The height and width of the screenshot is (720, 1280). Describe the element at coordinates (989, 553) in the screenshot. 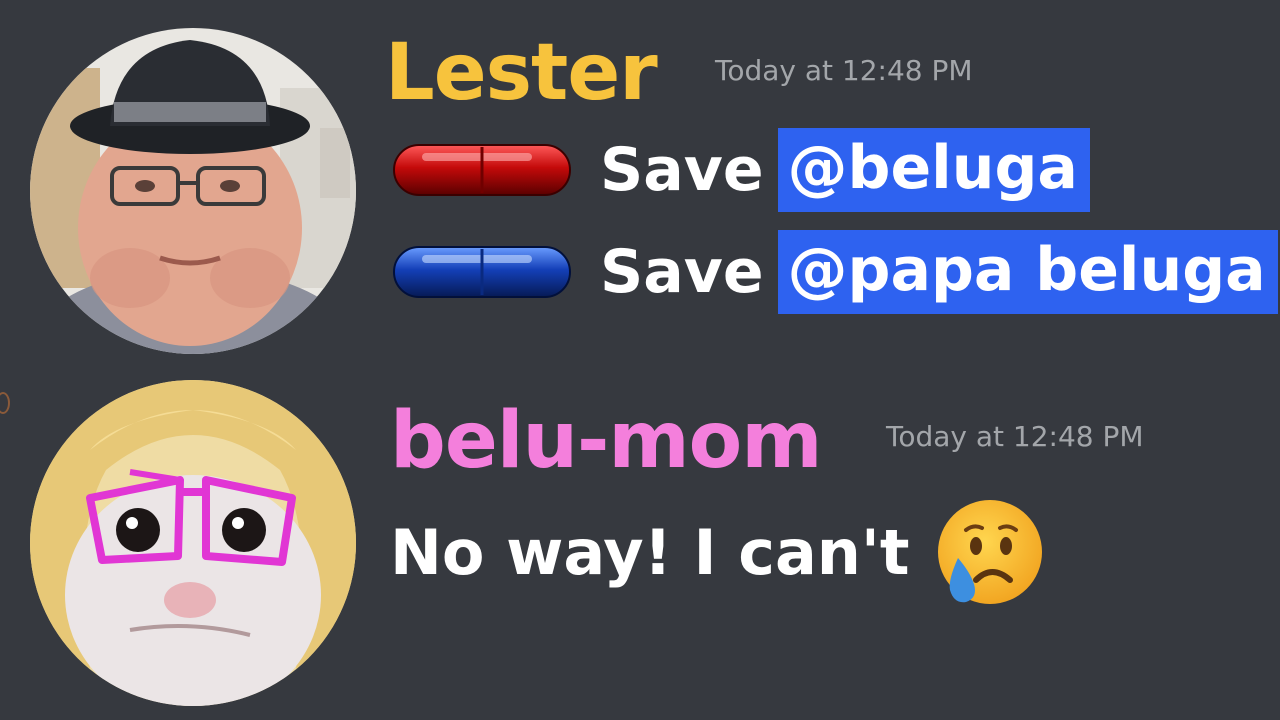

I see `crying-face-emoji-icon` at that location.